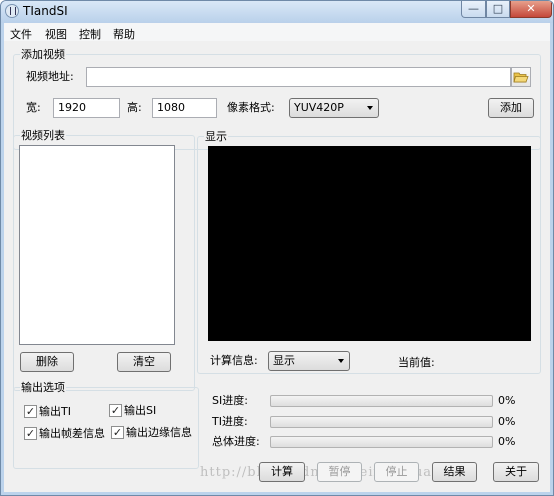 The height and width of the screenshot is (496, 554). I want to click on output-ti-checkbox: ✓, so click(30, 411).